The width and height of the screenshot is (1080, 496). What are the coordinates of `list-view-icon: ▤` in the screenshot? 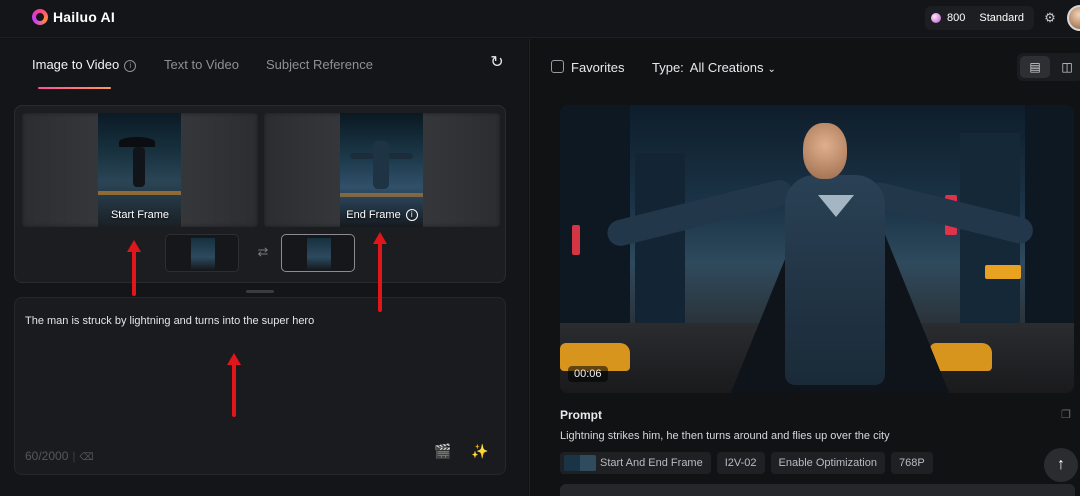 It's located at (1035, 67).